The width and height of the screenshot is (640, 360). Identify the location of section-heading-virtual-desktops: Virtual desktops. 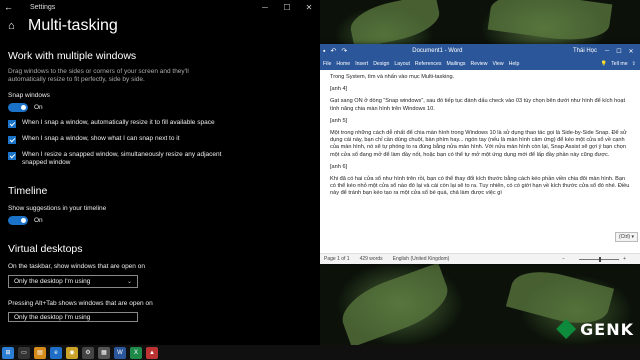
(45, 249).